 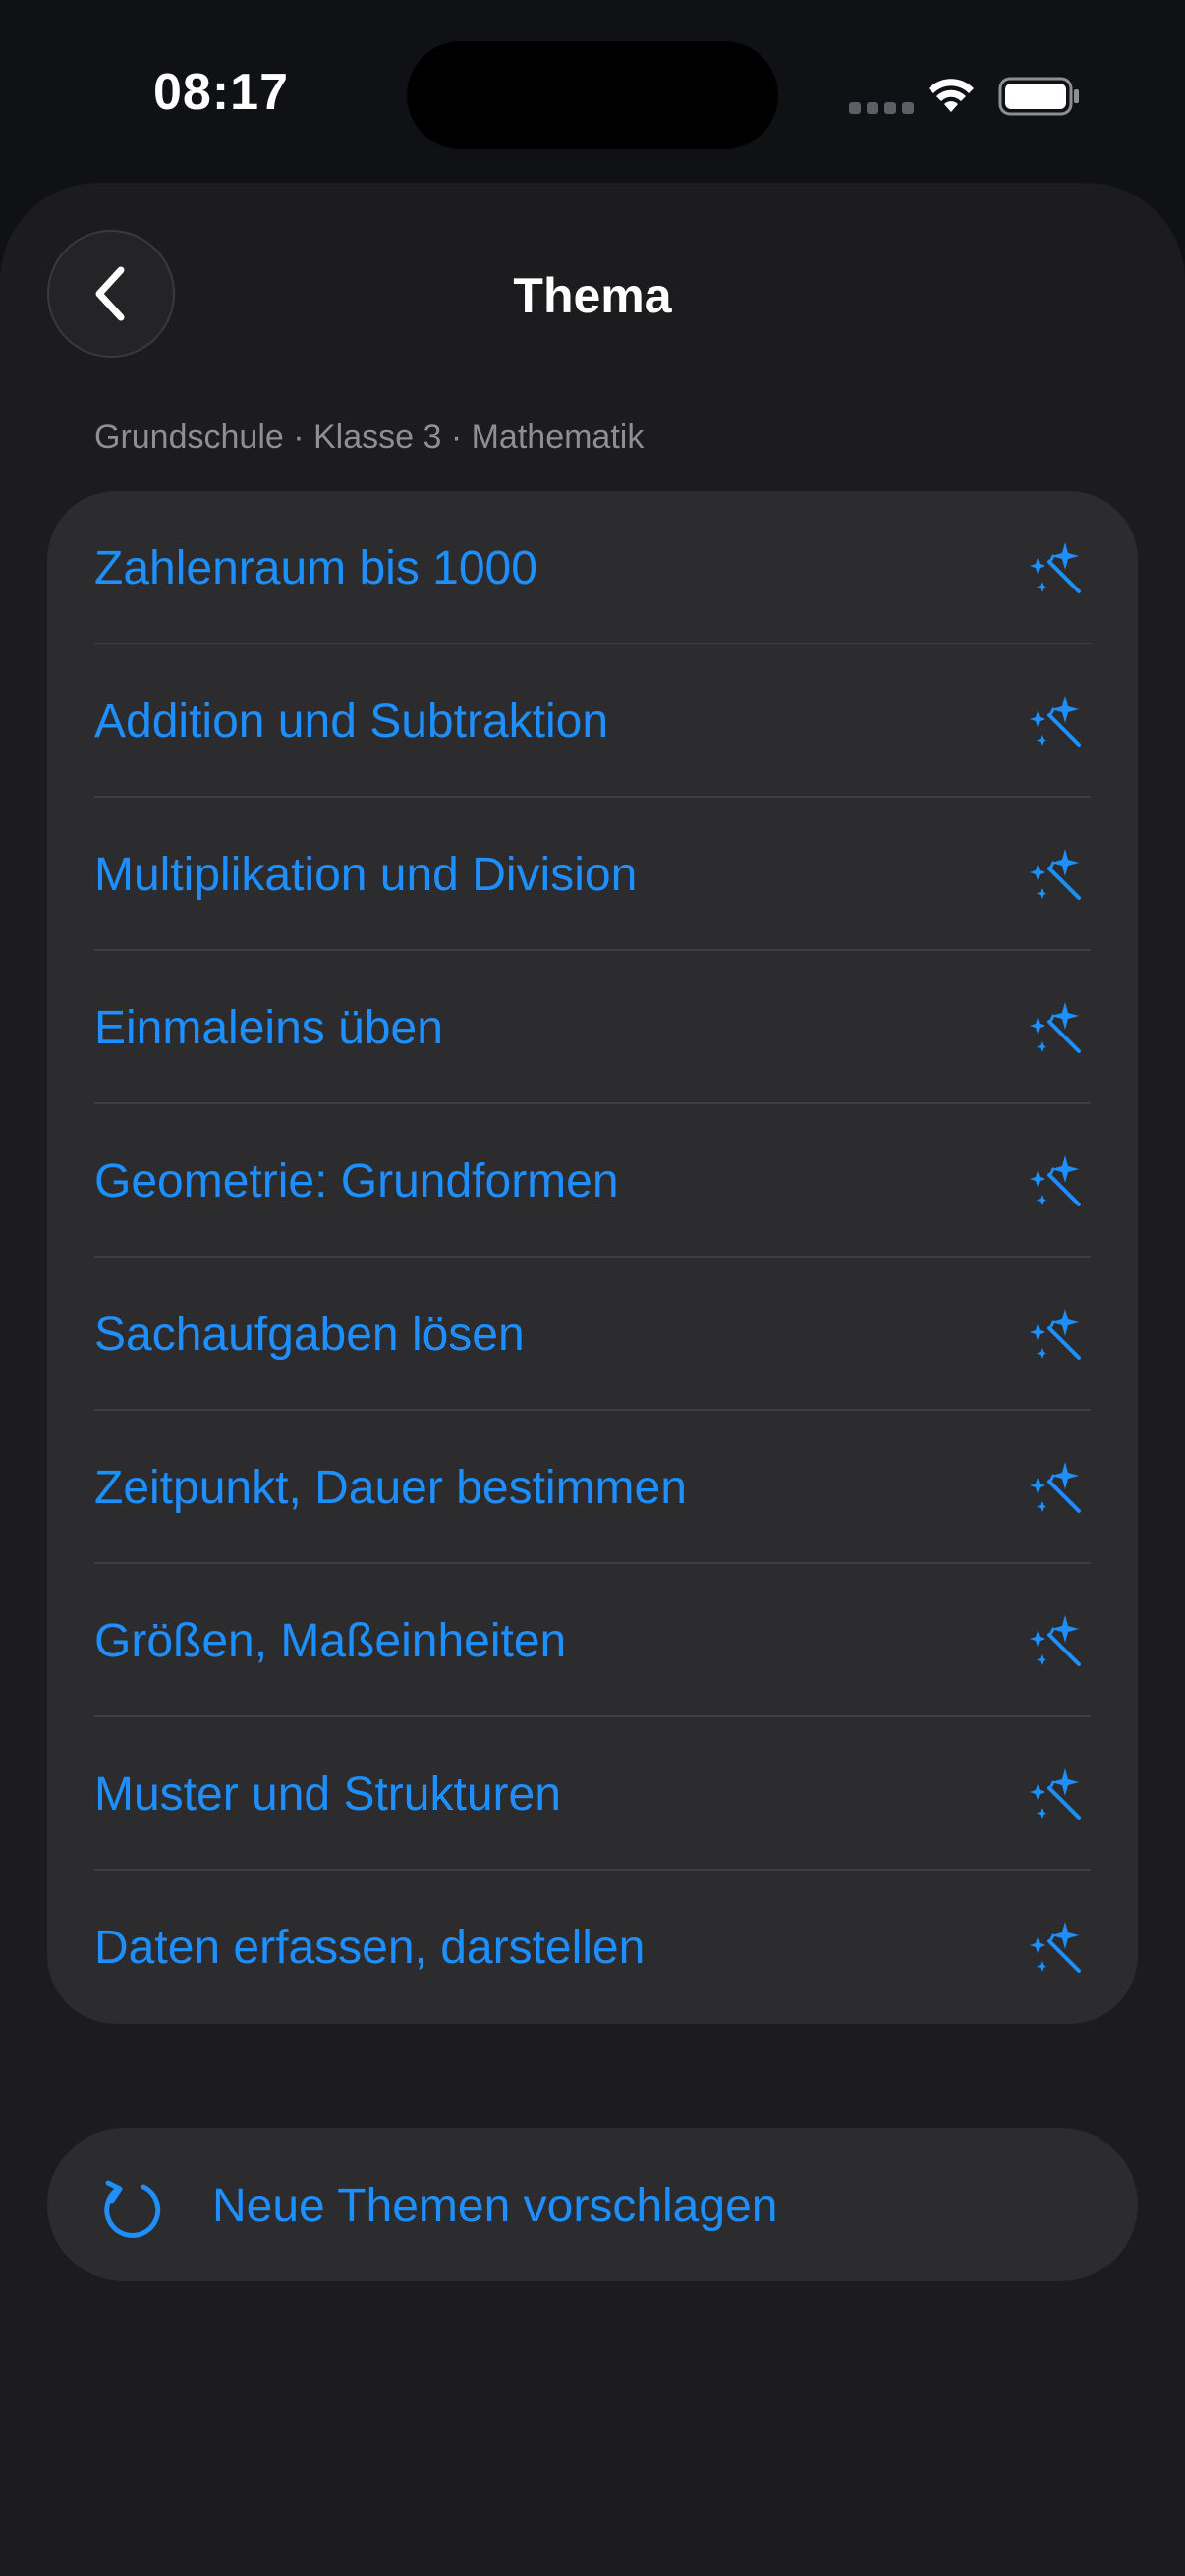 I want to click on topic-item: Größen, Maßeinheiten, so click(x=592, y=1640).